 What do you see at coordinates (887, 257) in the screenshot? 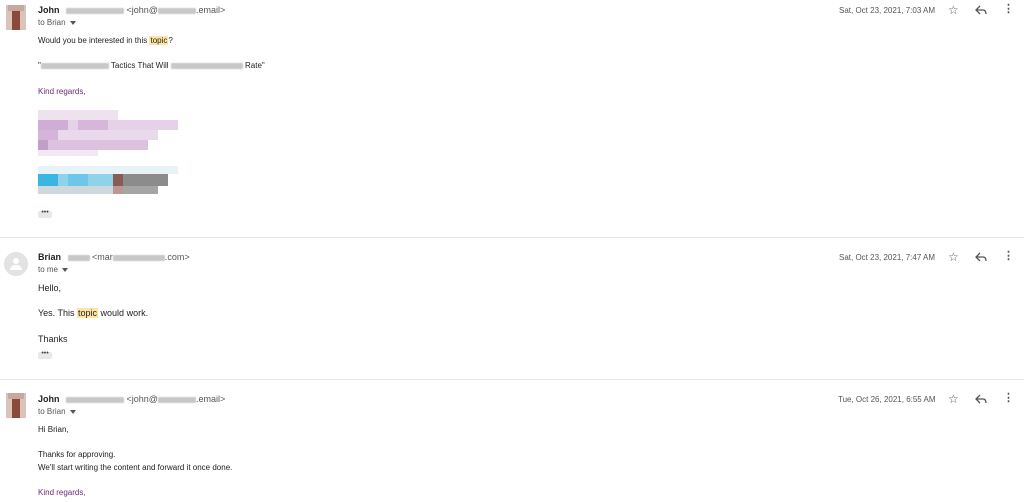
I see `message-date: Sat, Oct 23, 2021, 7:47 AM` at bounding box center [887, 257].